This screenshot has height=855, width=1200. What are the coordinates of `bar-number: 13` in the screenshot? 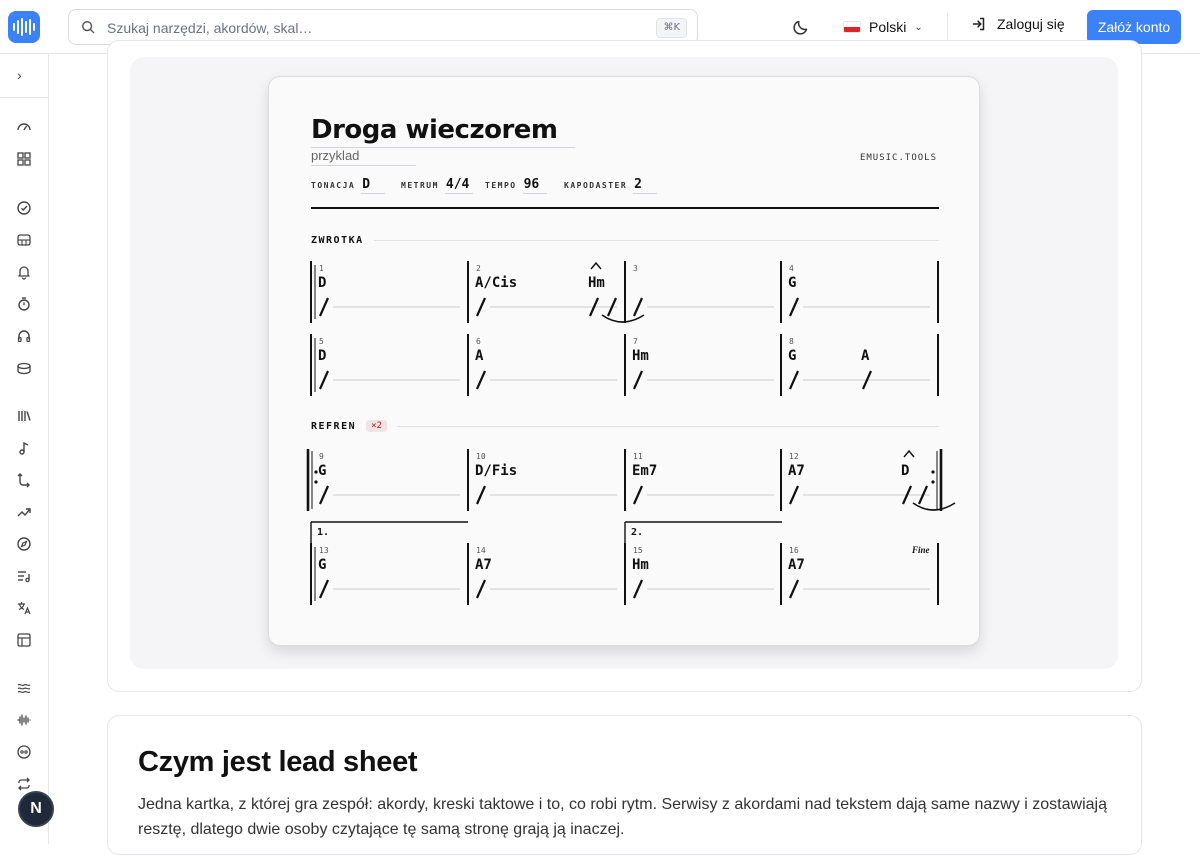 It's located at (324, 550).